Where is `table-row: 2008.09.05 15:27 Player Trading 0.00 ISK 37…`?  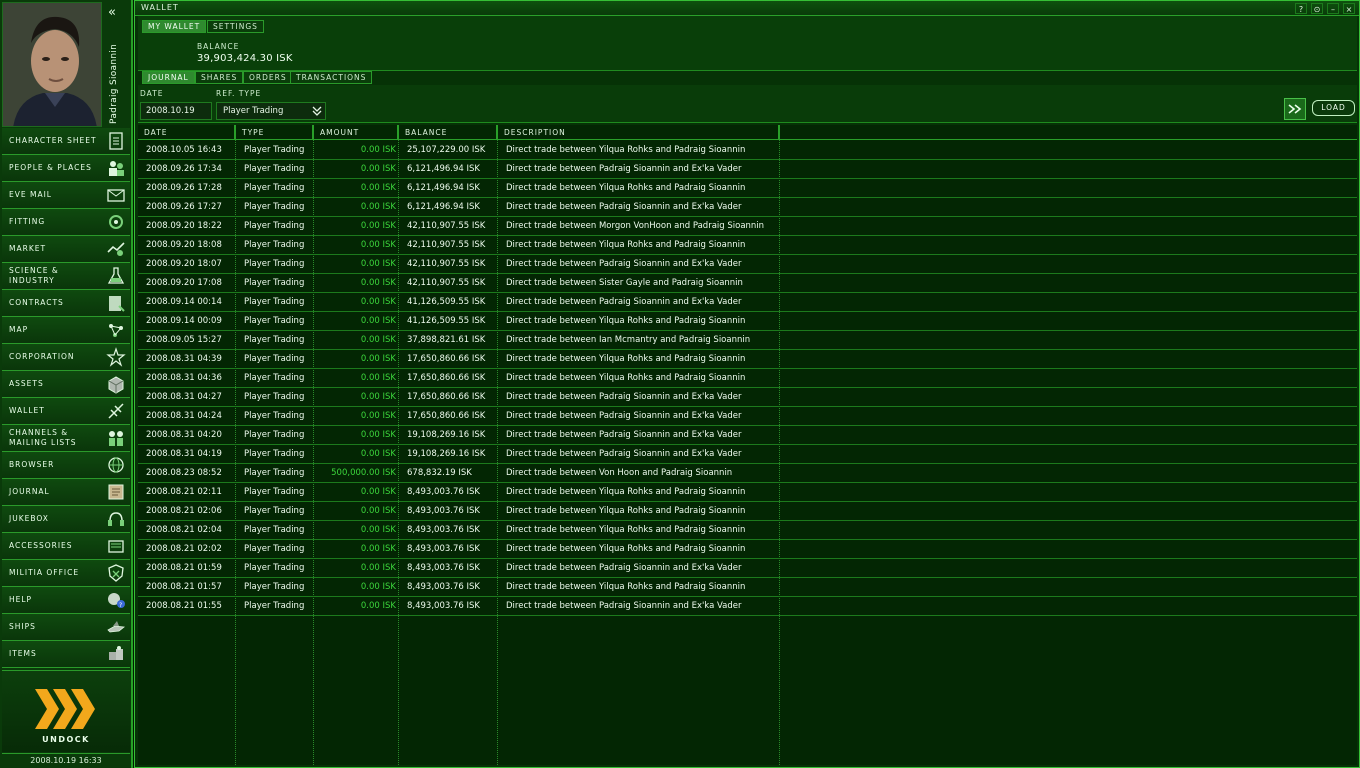 table-row: 2008.09.05 15:27 Player Trading 0.00 ISK 37… is located at coordinates (747, 340).